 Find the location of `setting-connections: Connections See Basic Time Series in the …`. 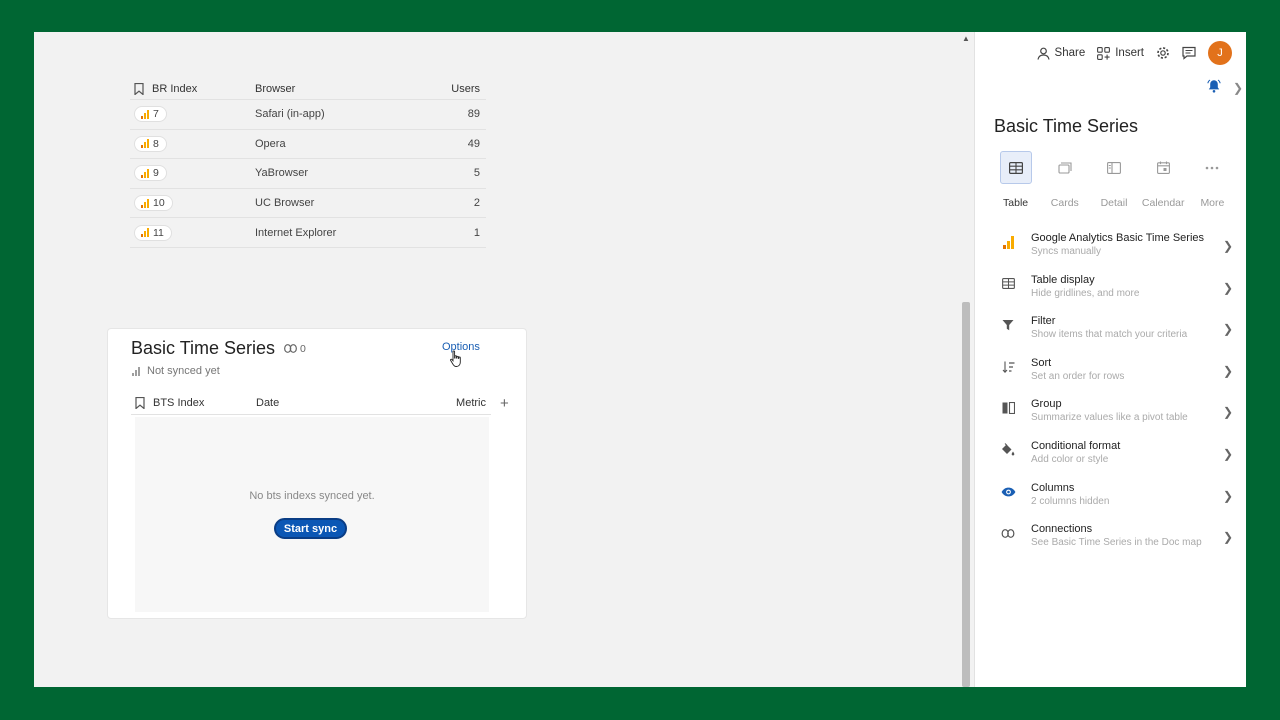

setting-connections: Connections See Basic Time Series in the … is located at coordinates (1110, 540).